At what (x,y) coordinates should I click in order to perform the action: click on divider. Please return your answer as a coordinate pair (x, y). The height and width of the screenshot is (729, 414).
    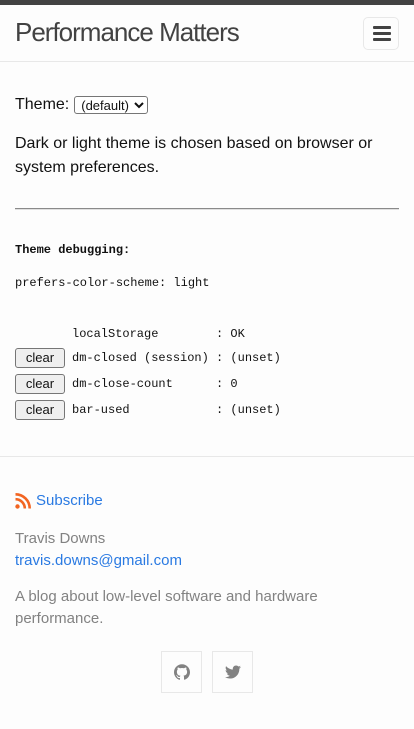
    Looking at the image, I should click on (207, 209).